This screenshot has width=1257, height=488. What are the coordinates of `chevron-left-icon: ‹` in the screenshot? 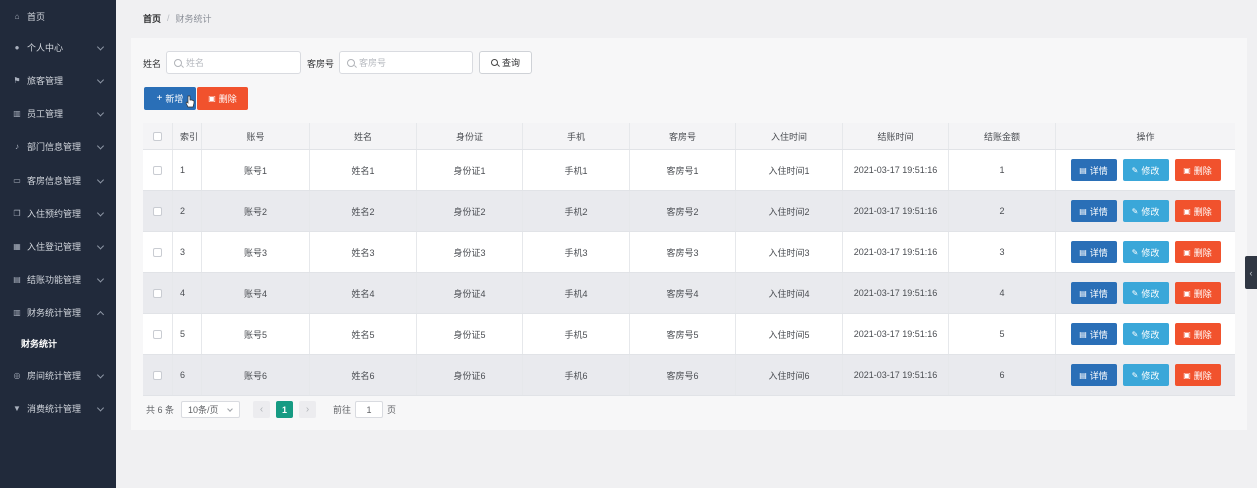 It's located at (1251, 272).